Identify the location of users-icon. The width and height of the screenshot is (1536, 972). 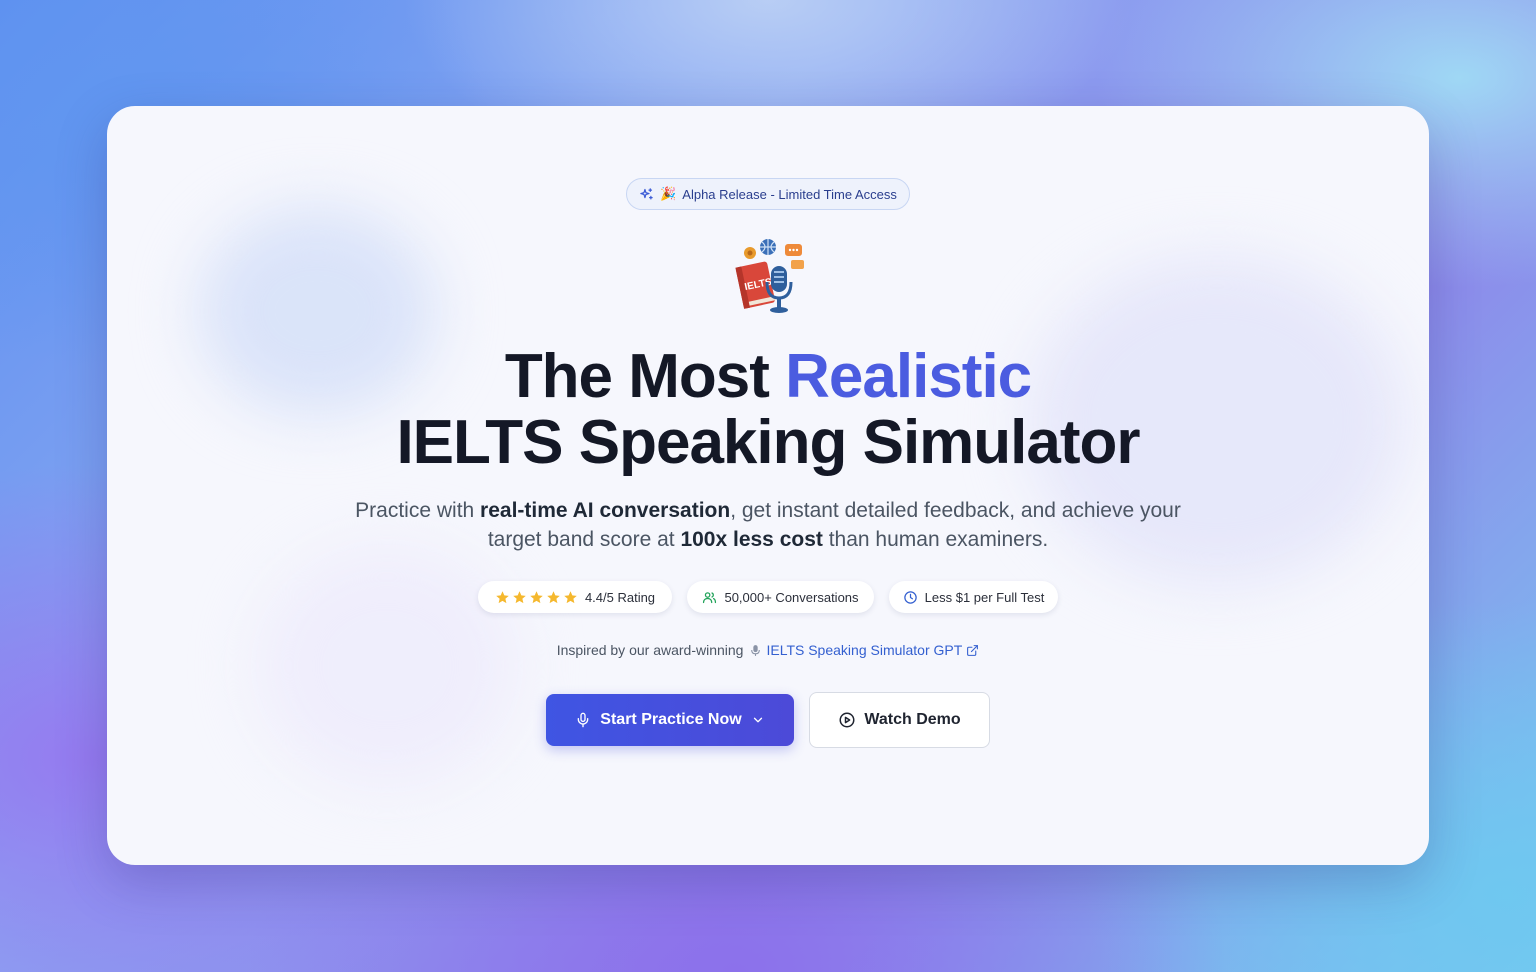
(710, 597).